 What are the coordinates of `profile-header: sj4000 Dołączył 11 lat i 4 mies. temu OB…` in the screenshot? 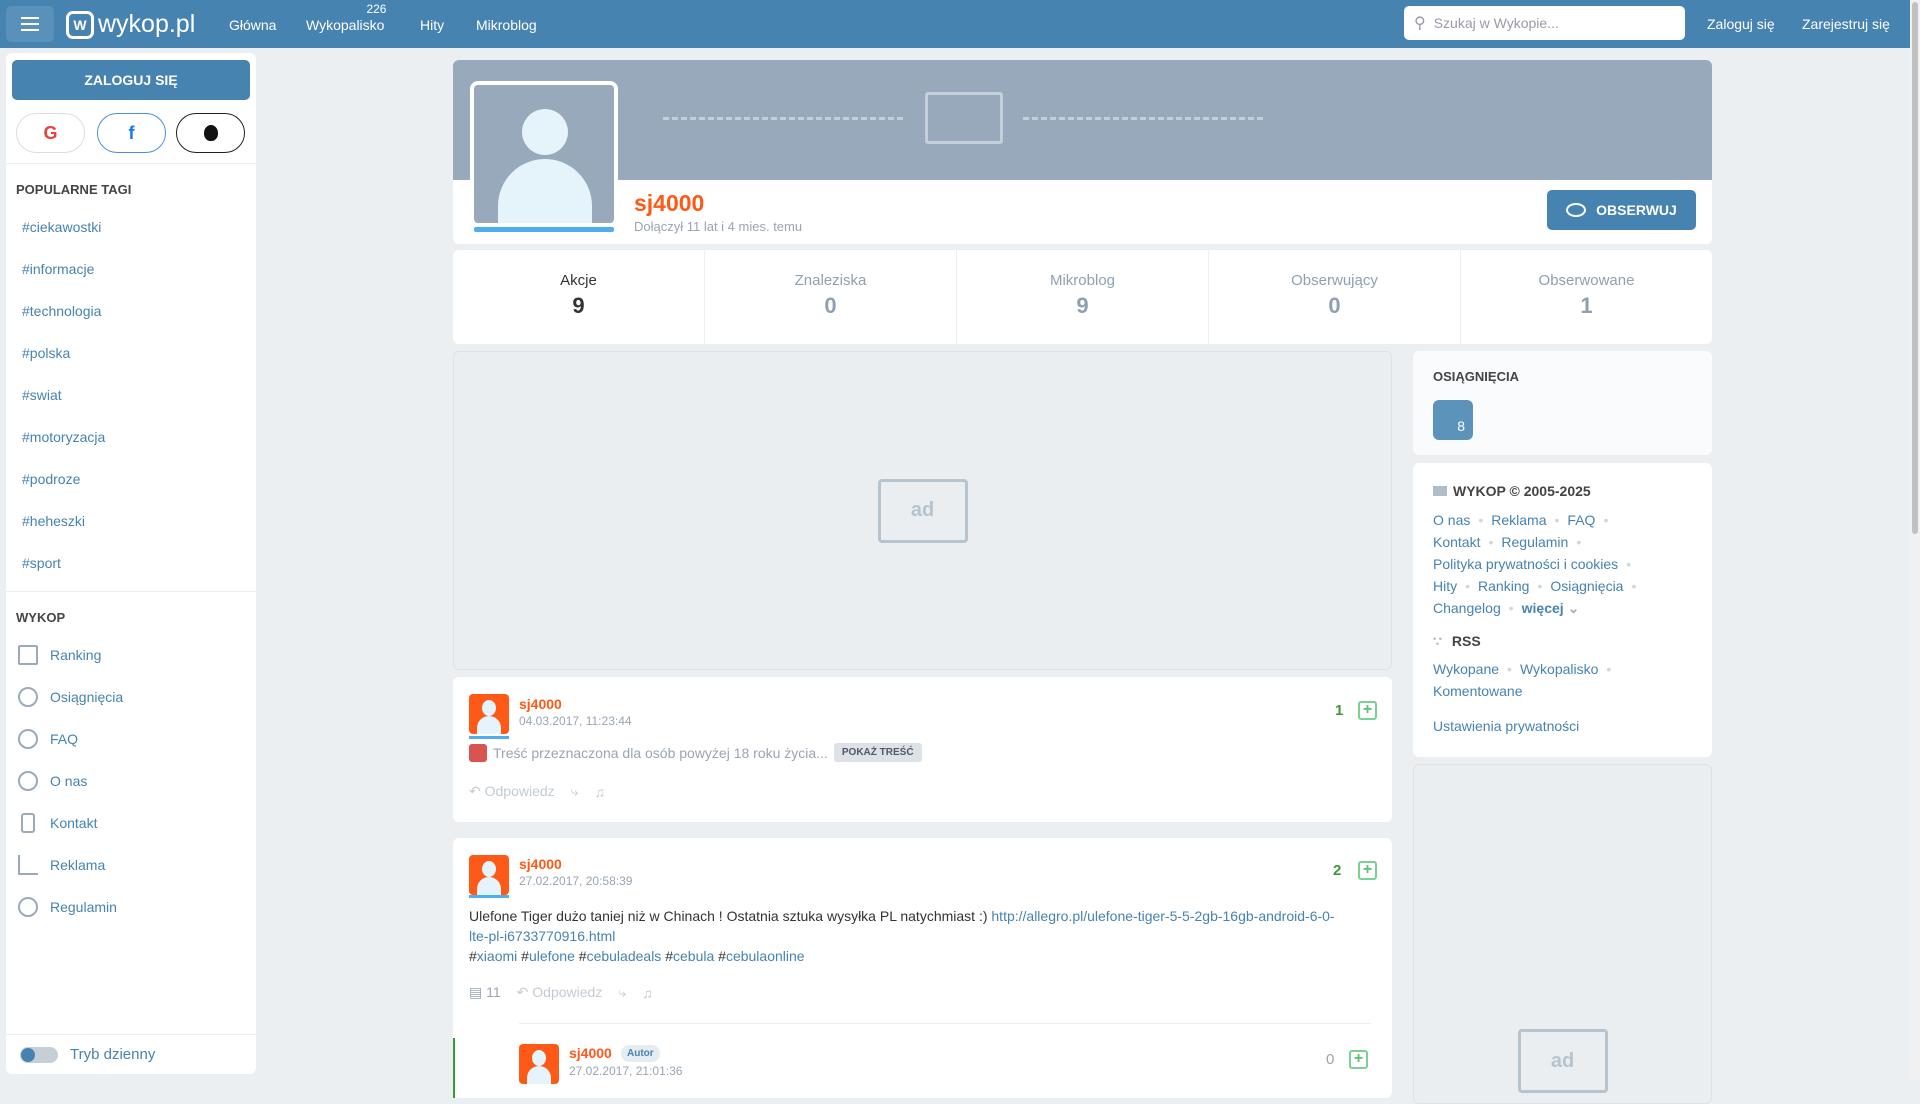 It's located at (1082, 152).